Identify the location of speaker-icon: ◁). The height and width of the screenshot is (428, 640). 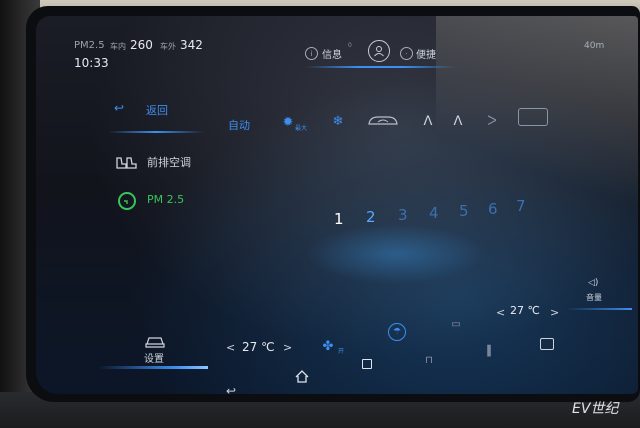
(593, 283).